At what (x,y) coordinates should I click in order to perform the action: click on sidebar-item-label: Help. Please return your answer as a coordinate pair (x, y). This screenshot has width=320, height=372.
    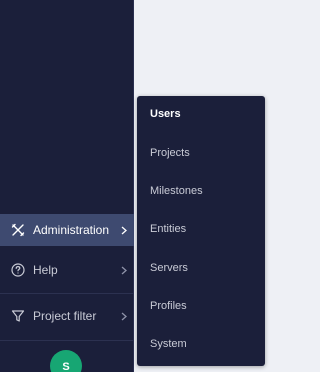
    Looking at the image, I should click on (45, 270).